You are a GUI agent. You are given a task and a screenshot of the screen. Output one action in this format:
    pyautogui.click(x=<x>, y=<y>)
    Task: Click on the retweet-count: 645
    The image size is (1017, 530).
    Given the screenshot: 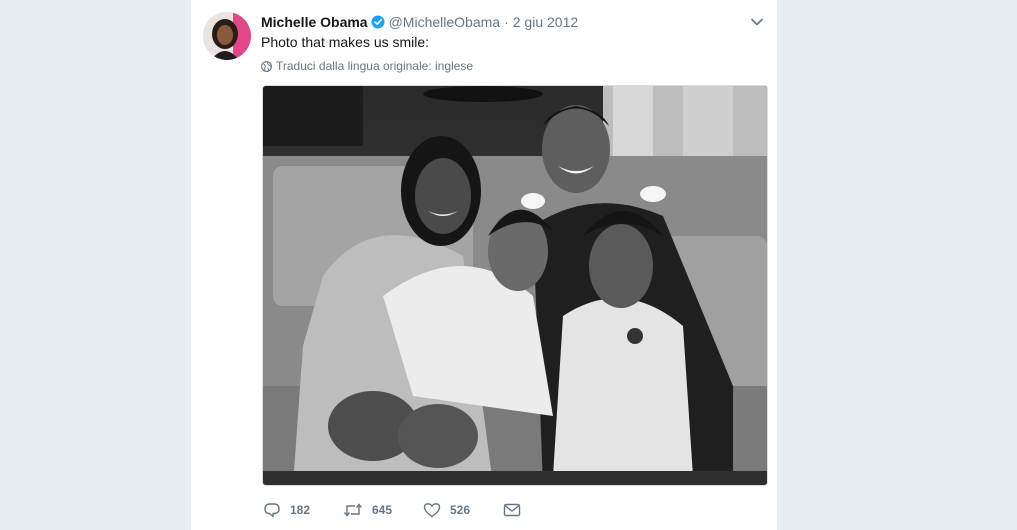 What is the action you would take?
    pyautogui.click(x=382, y=510)
    